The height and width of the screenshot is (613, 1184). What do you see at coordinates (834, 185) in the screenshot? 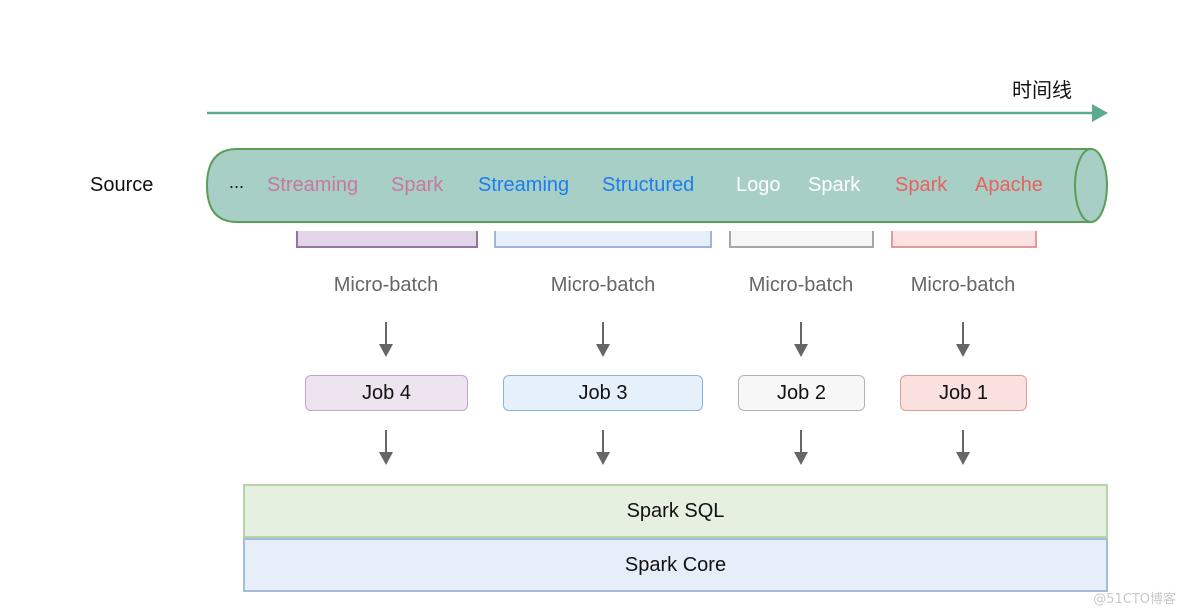
I see `pipe-word-spark-2: Spark` at bounding box center [834, 185].